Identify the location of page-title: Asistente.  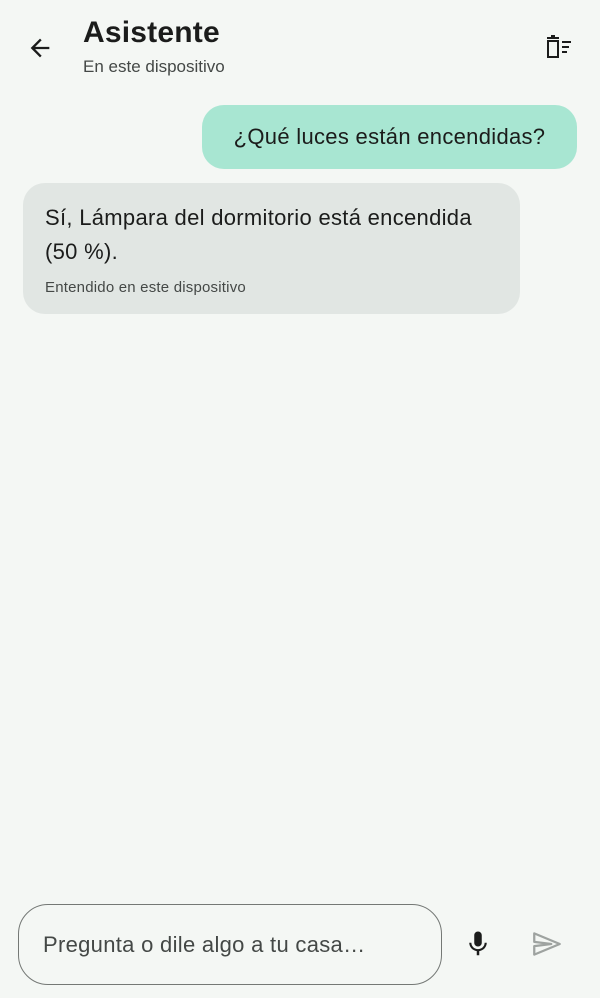
(151, 32).